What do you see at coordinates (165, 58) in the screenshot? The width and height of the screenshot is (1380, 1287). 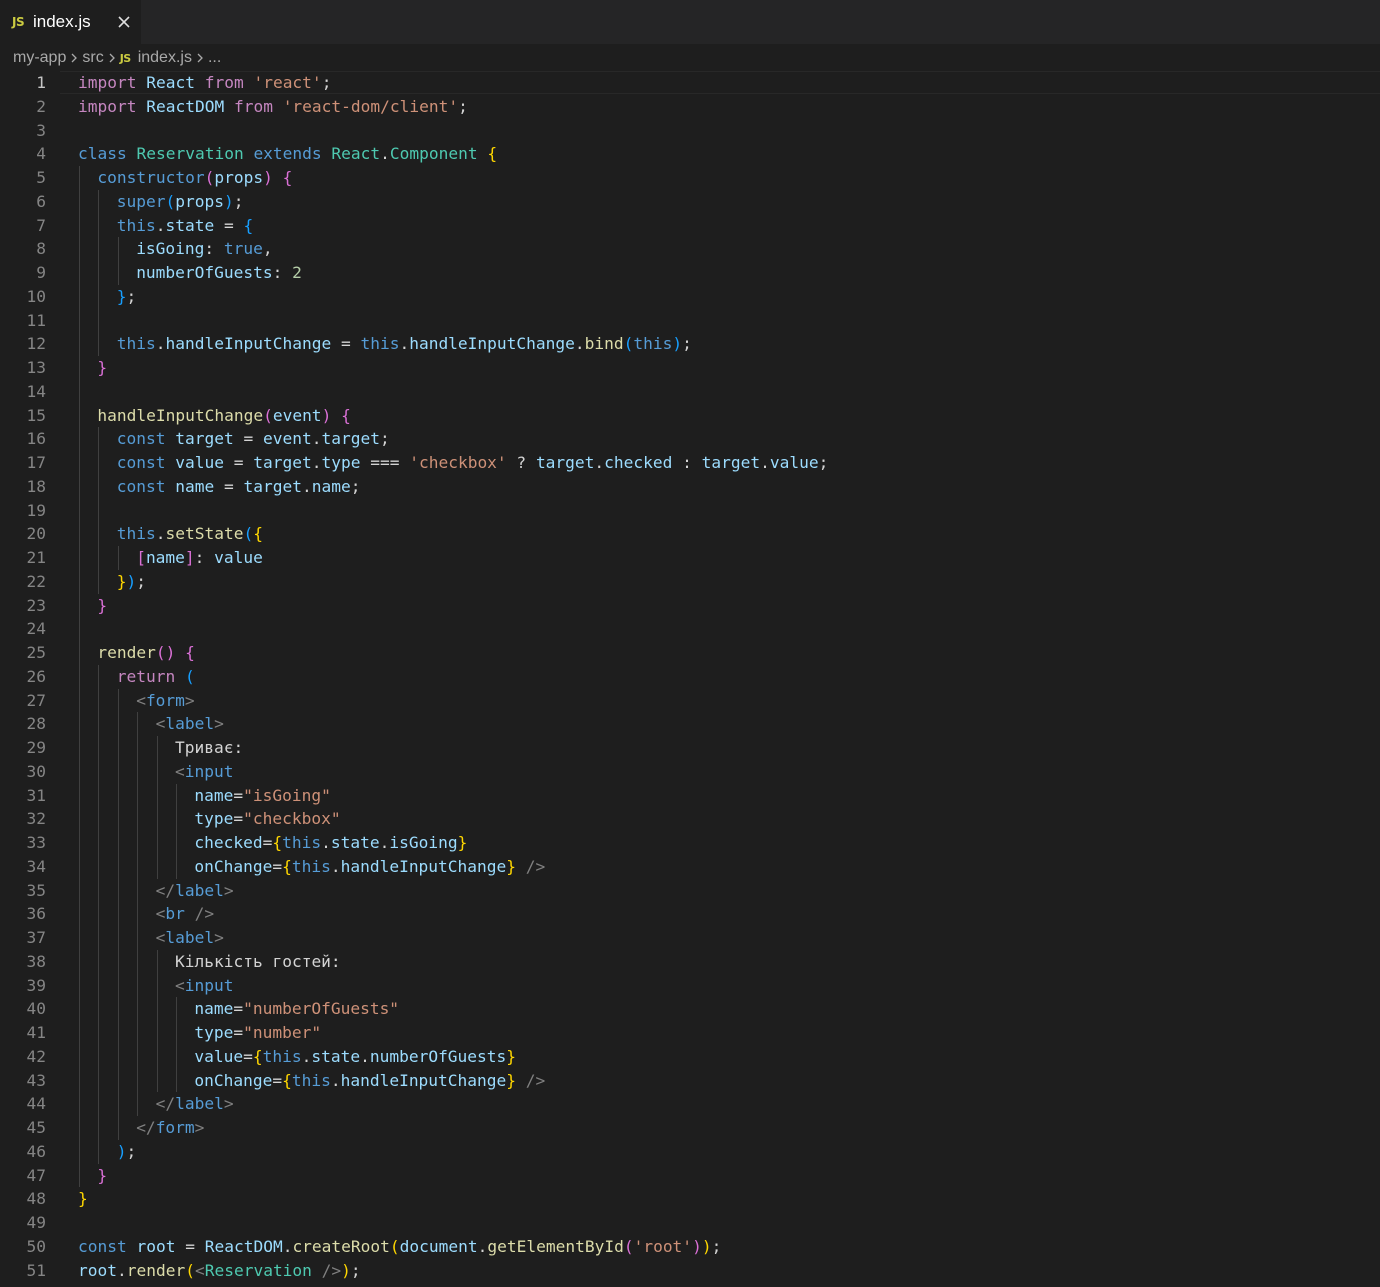 I see `breadcrumb-item-file: index.js` at bounding box center [165, 58].